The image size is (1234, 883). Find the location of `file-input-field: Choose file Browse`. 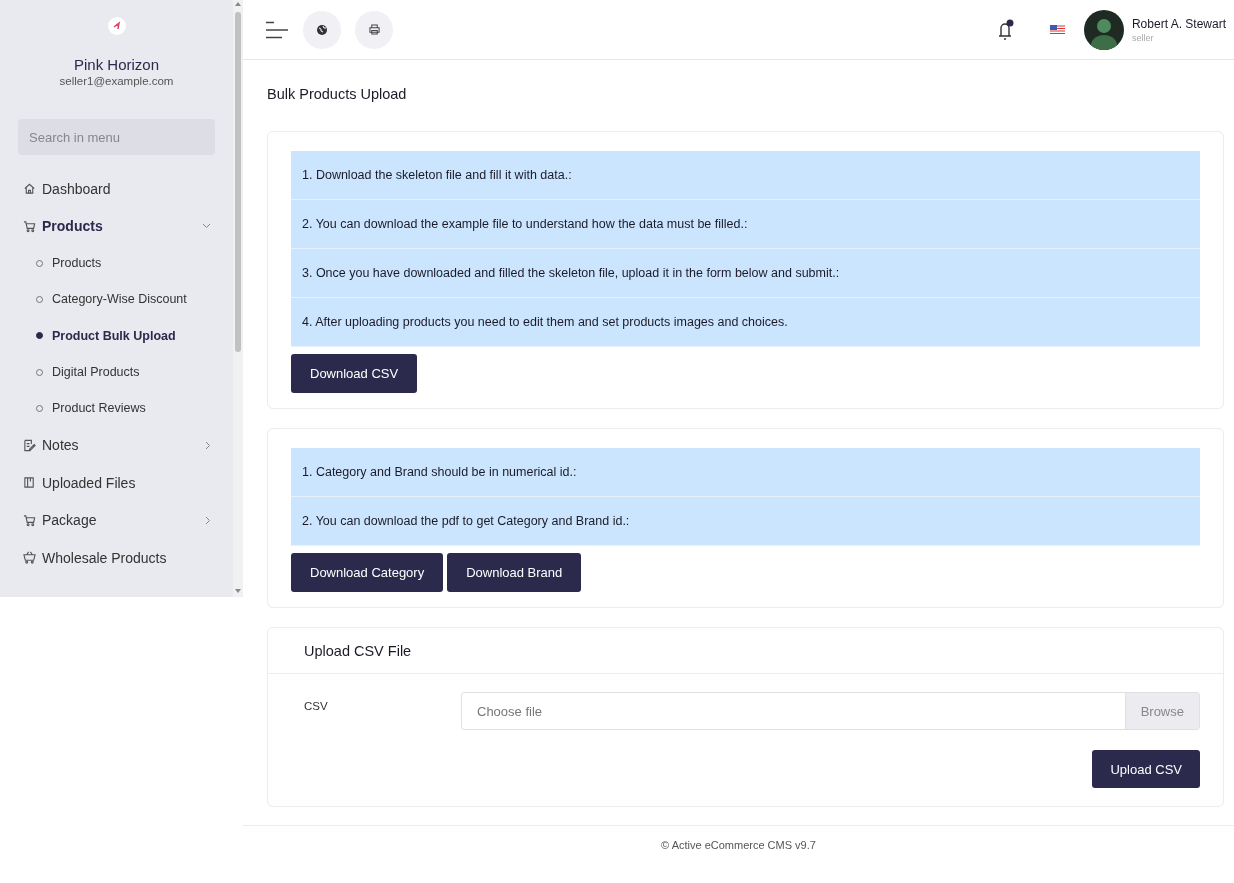

file-input-field: Choose file Browse is located at coordinates (830, 711).